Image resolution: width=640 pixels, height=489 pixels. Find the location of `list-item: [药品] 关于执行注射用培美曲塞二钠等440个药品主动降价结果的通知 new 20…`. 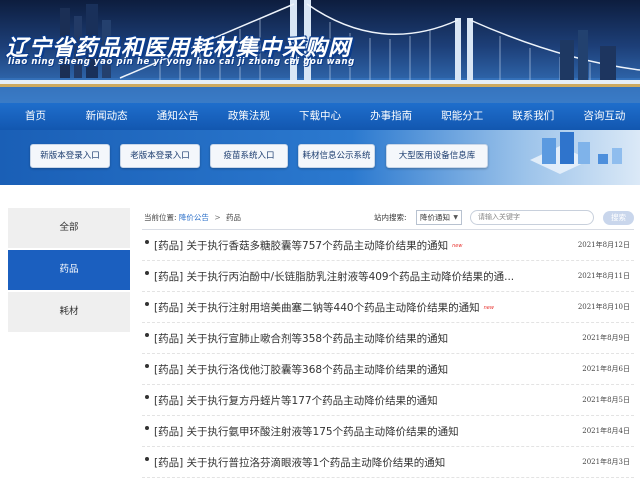

list-item: [药品] 关于执行注射用培美曲塞二钠等440个药品主动降价结果的通知 new 20… is located at coordinates (388, 307).